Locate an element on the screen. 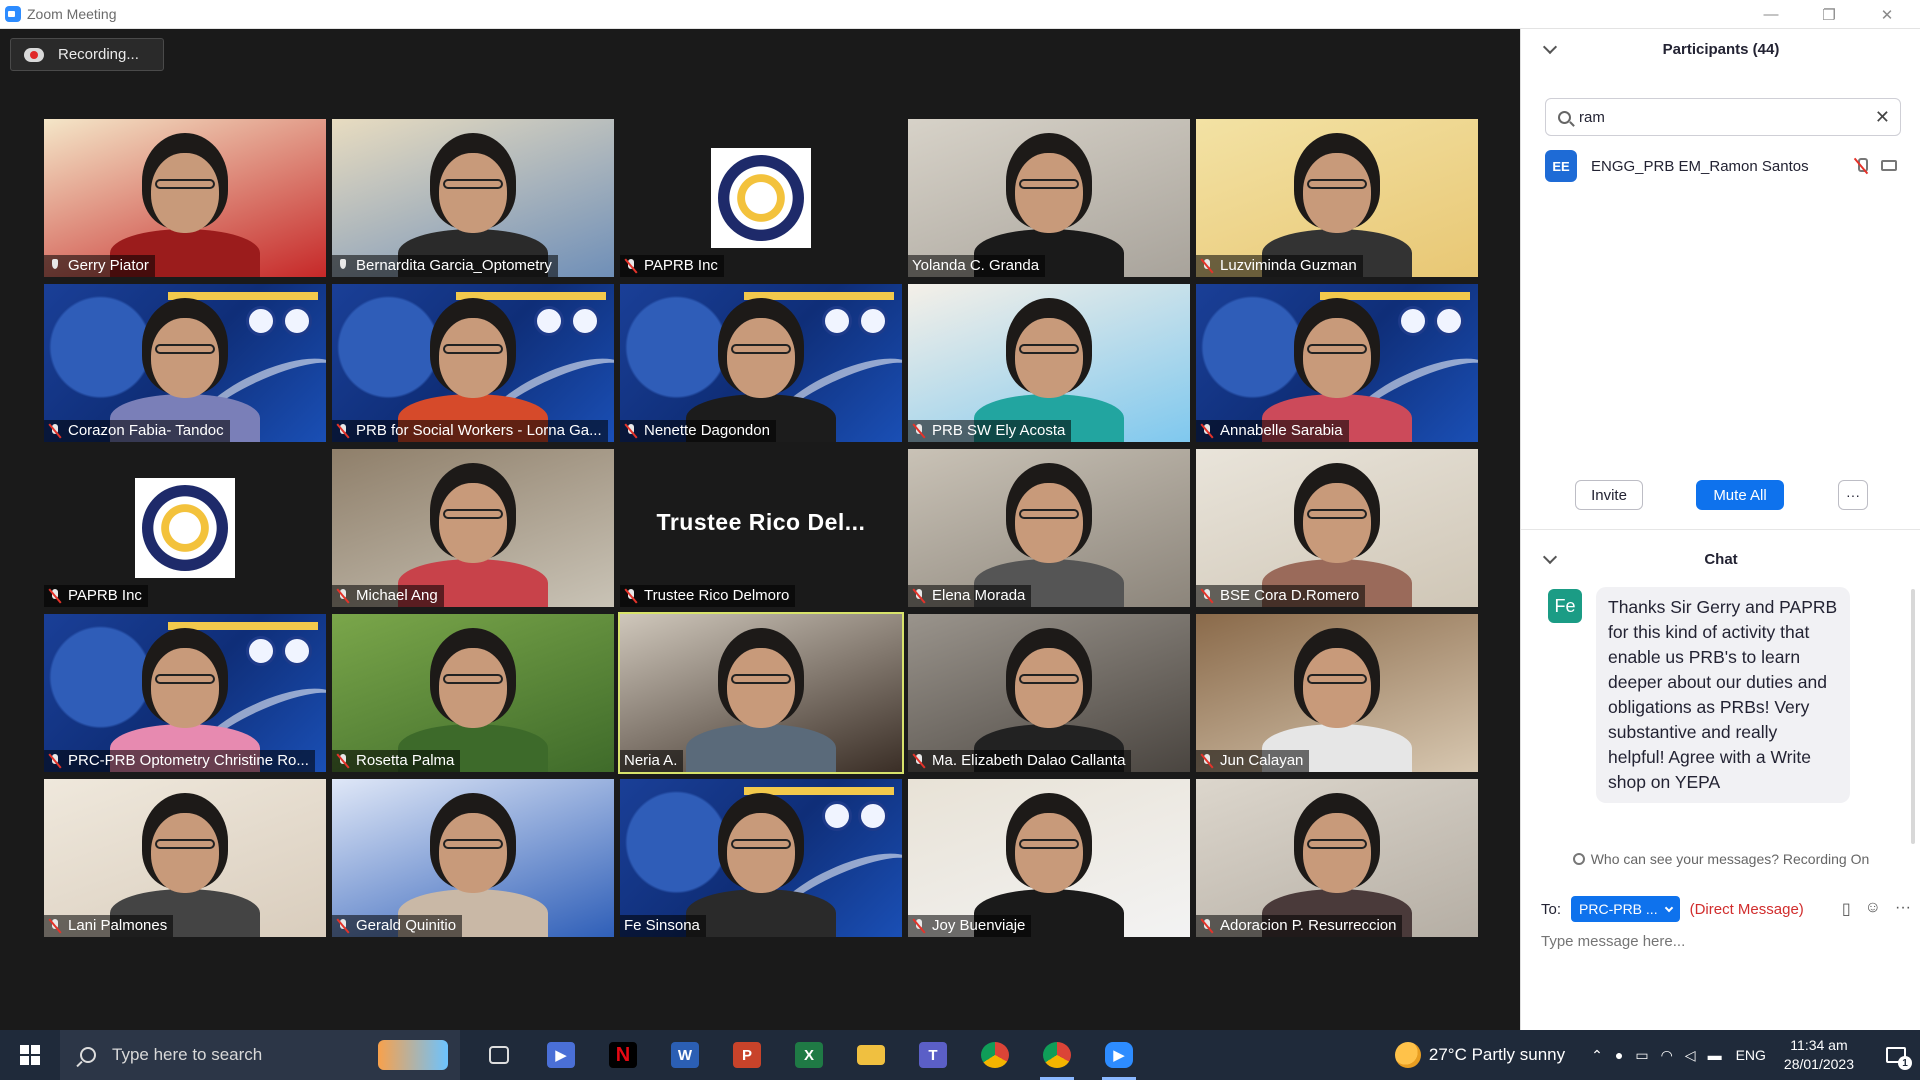 The height and width of the screenshot is (1080, 1920). video-tile: Gerry Piator is located at coordinates (185, 198).